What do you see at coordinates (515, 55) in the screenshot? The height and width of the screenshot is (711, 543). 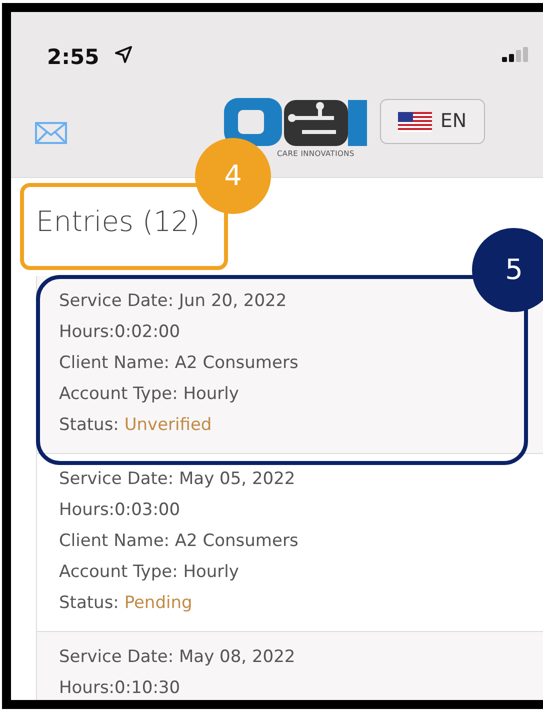 I see `signal-icon` at bounding box center [515, 55].